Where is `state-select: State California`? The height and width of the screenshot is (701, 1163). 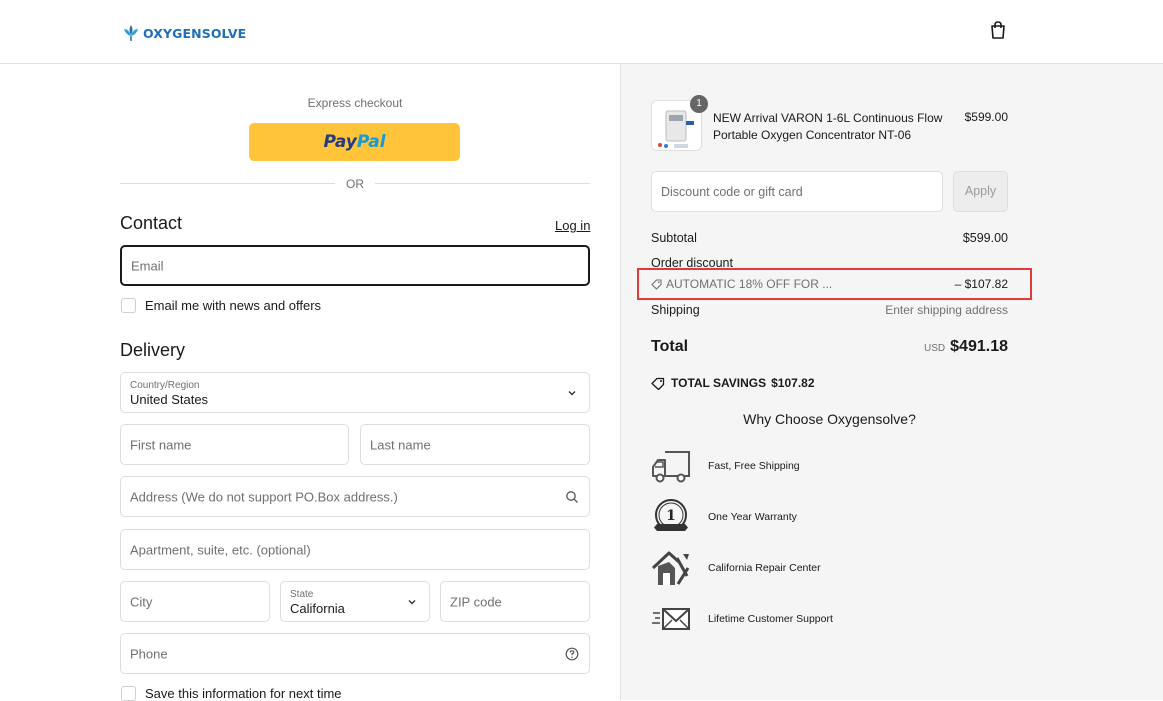 state-select: State California is located at coordinates (355, 601).